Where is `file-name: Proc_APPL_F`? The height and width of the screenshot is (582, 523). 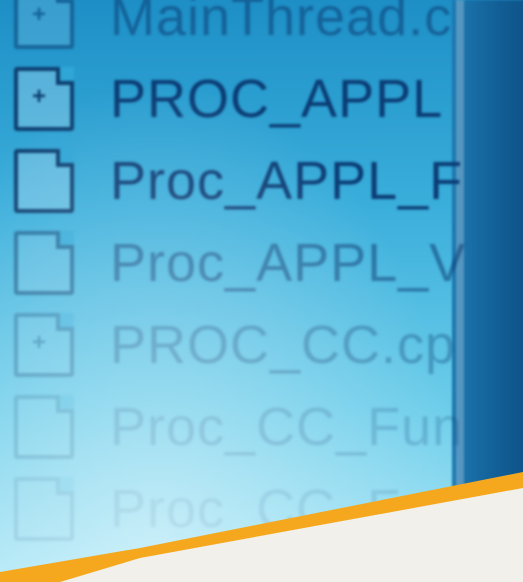 file-name: Proc_APPL_F is located at coordinates (287, 181).